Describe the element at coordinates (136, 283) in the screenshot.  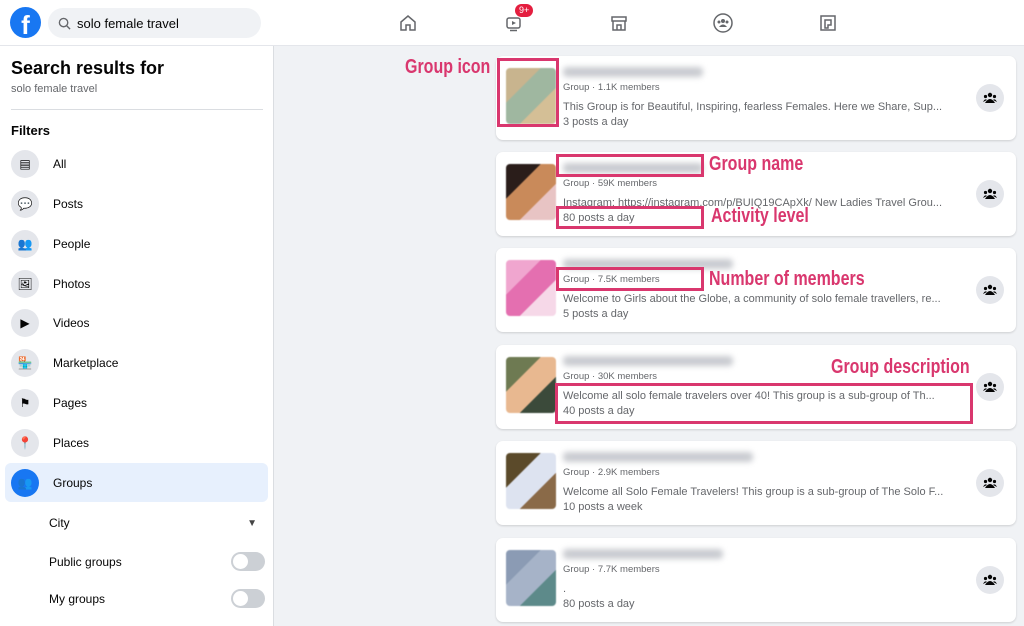
I see `sidebar-item-photos: 🖼 Photos` at that location.